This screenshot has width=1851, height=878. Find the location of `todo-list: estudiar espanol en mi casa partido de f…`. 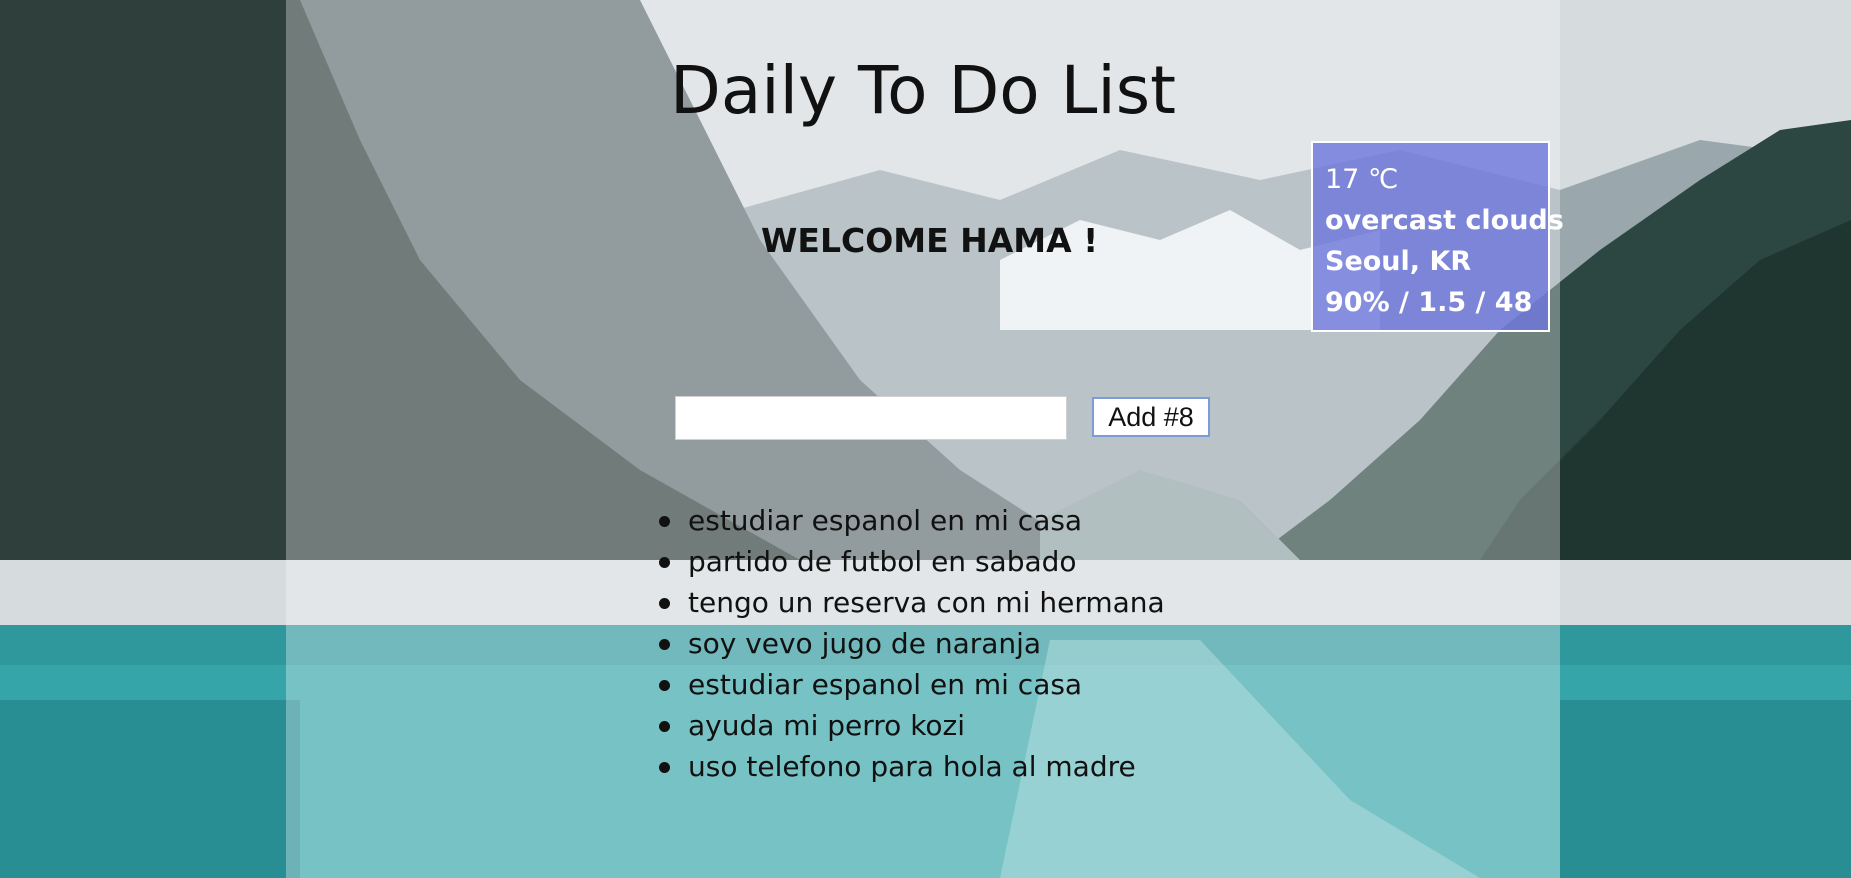

todo-list: estudiar espanol en mi casa partido de f… is located at coordinates (911, 643).